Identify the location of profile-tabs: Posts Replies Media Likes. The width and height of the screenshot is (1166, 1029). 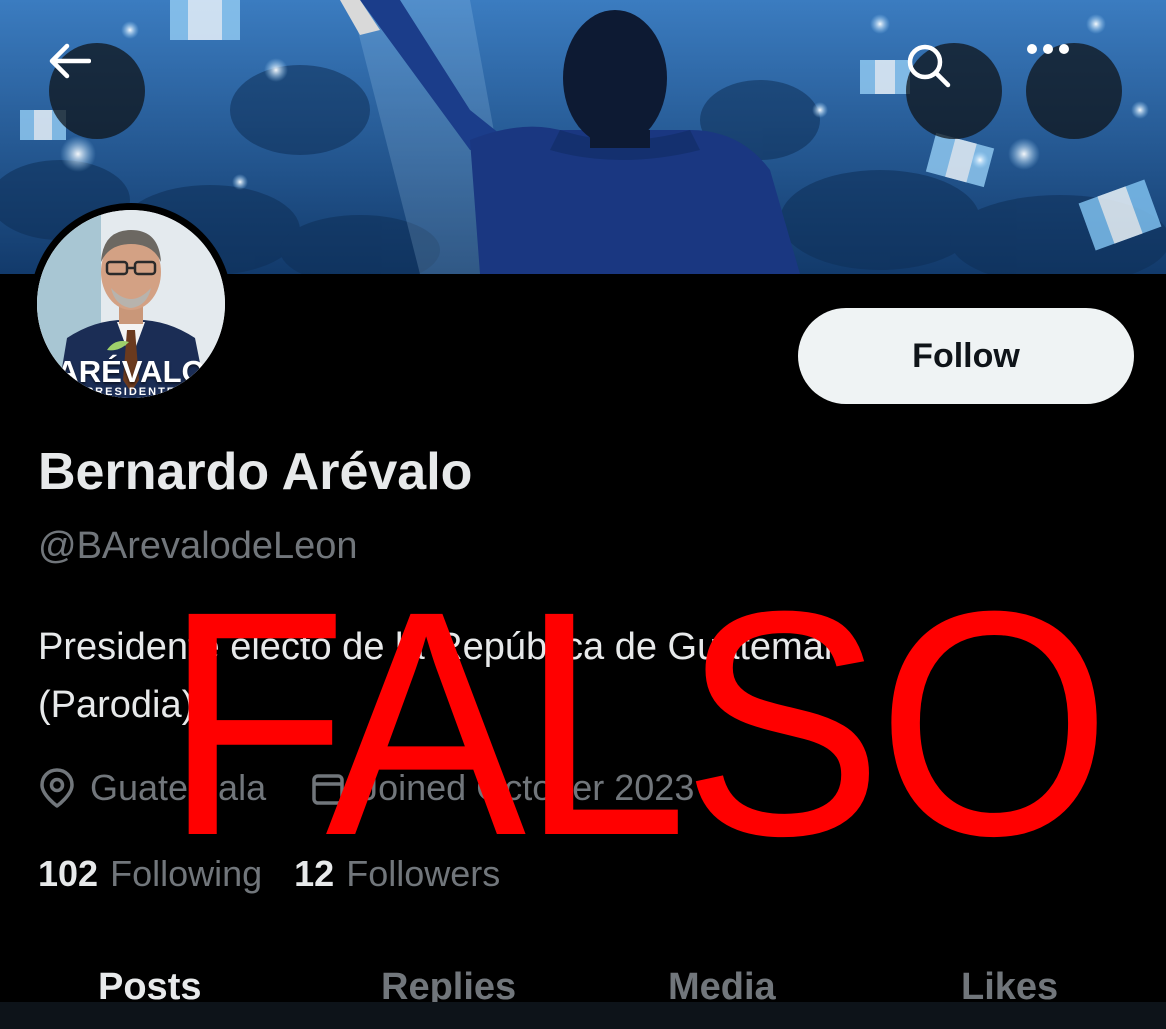
(583, 979).